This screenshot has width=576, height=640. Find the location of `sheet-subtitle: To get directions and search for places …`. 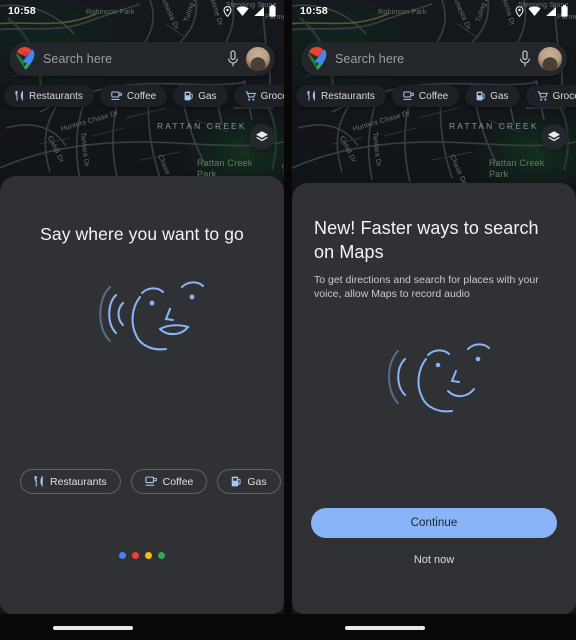

sheet-subtitle: To get directions and search for places … is located at coordinates (426, 287).